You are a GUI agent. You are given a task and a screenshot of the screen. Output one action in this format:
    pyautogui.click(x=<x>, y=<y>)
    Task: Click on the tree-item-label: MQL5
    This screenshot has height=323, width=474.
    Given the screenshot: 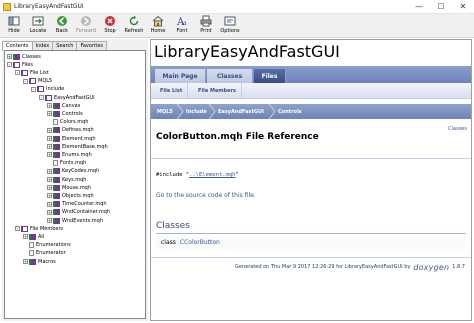 What is the action you would take?
    pyautogui.click(x=45, y=81)
    